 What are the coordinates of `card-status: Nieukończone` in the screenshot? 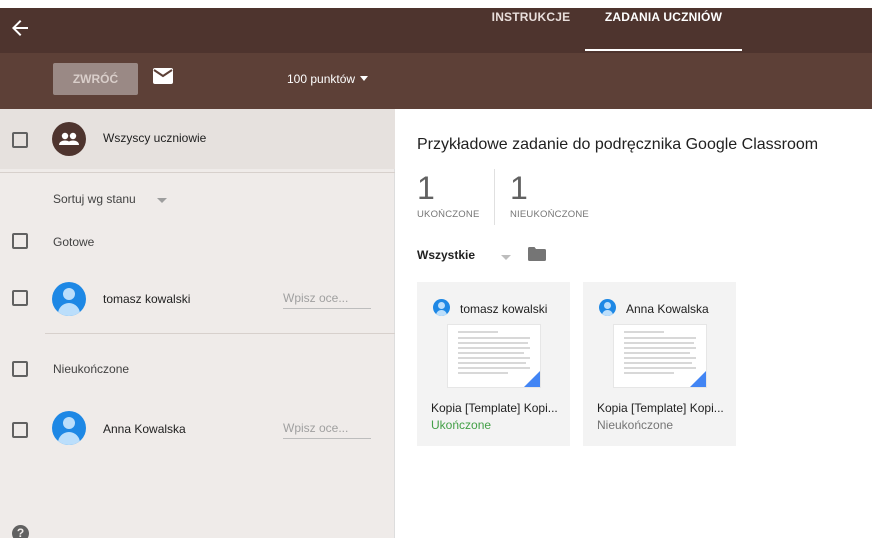 It's located at (635, 425).